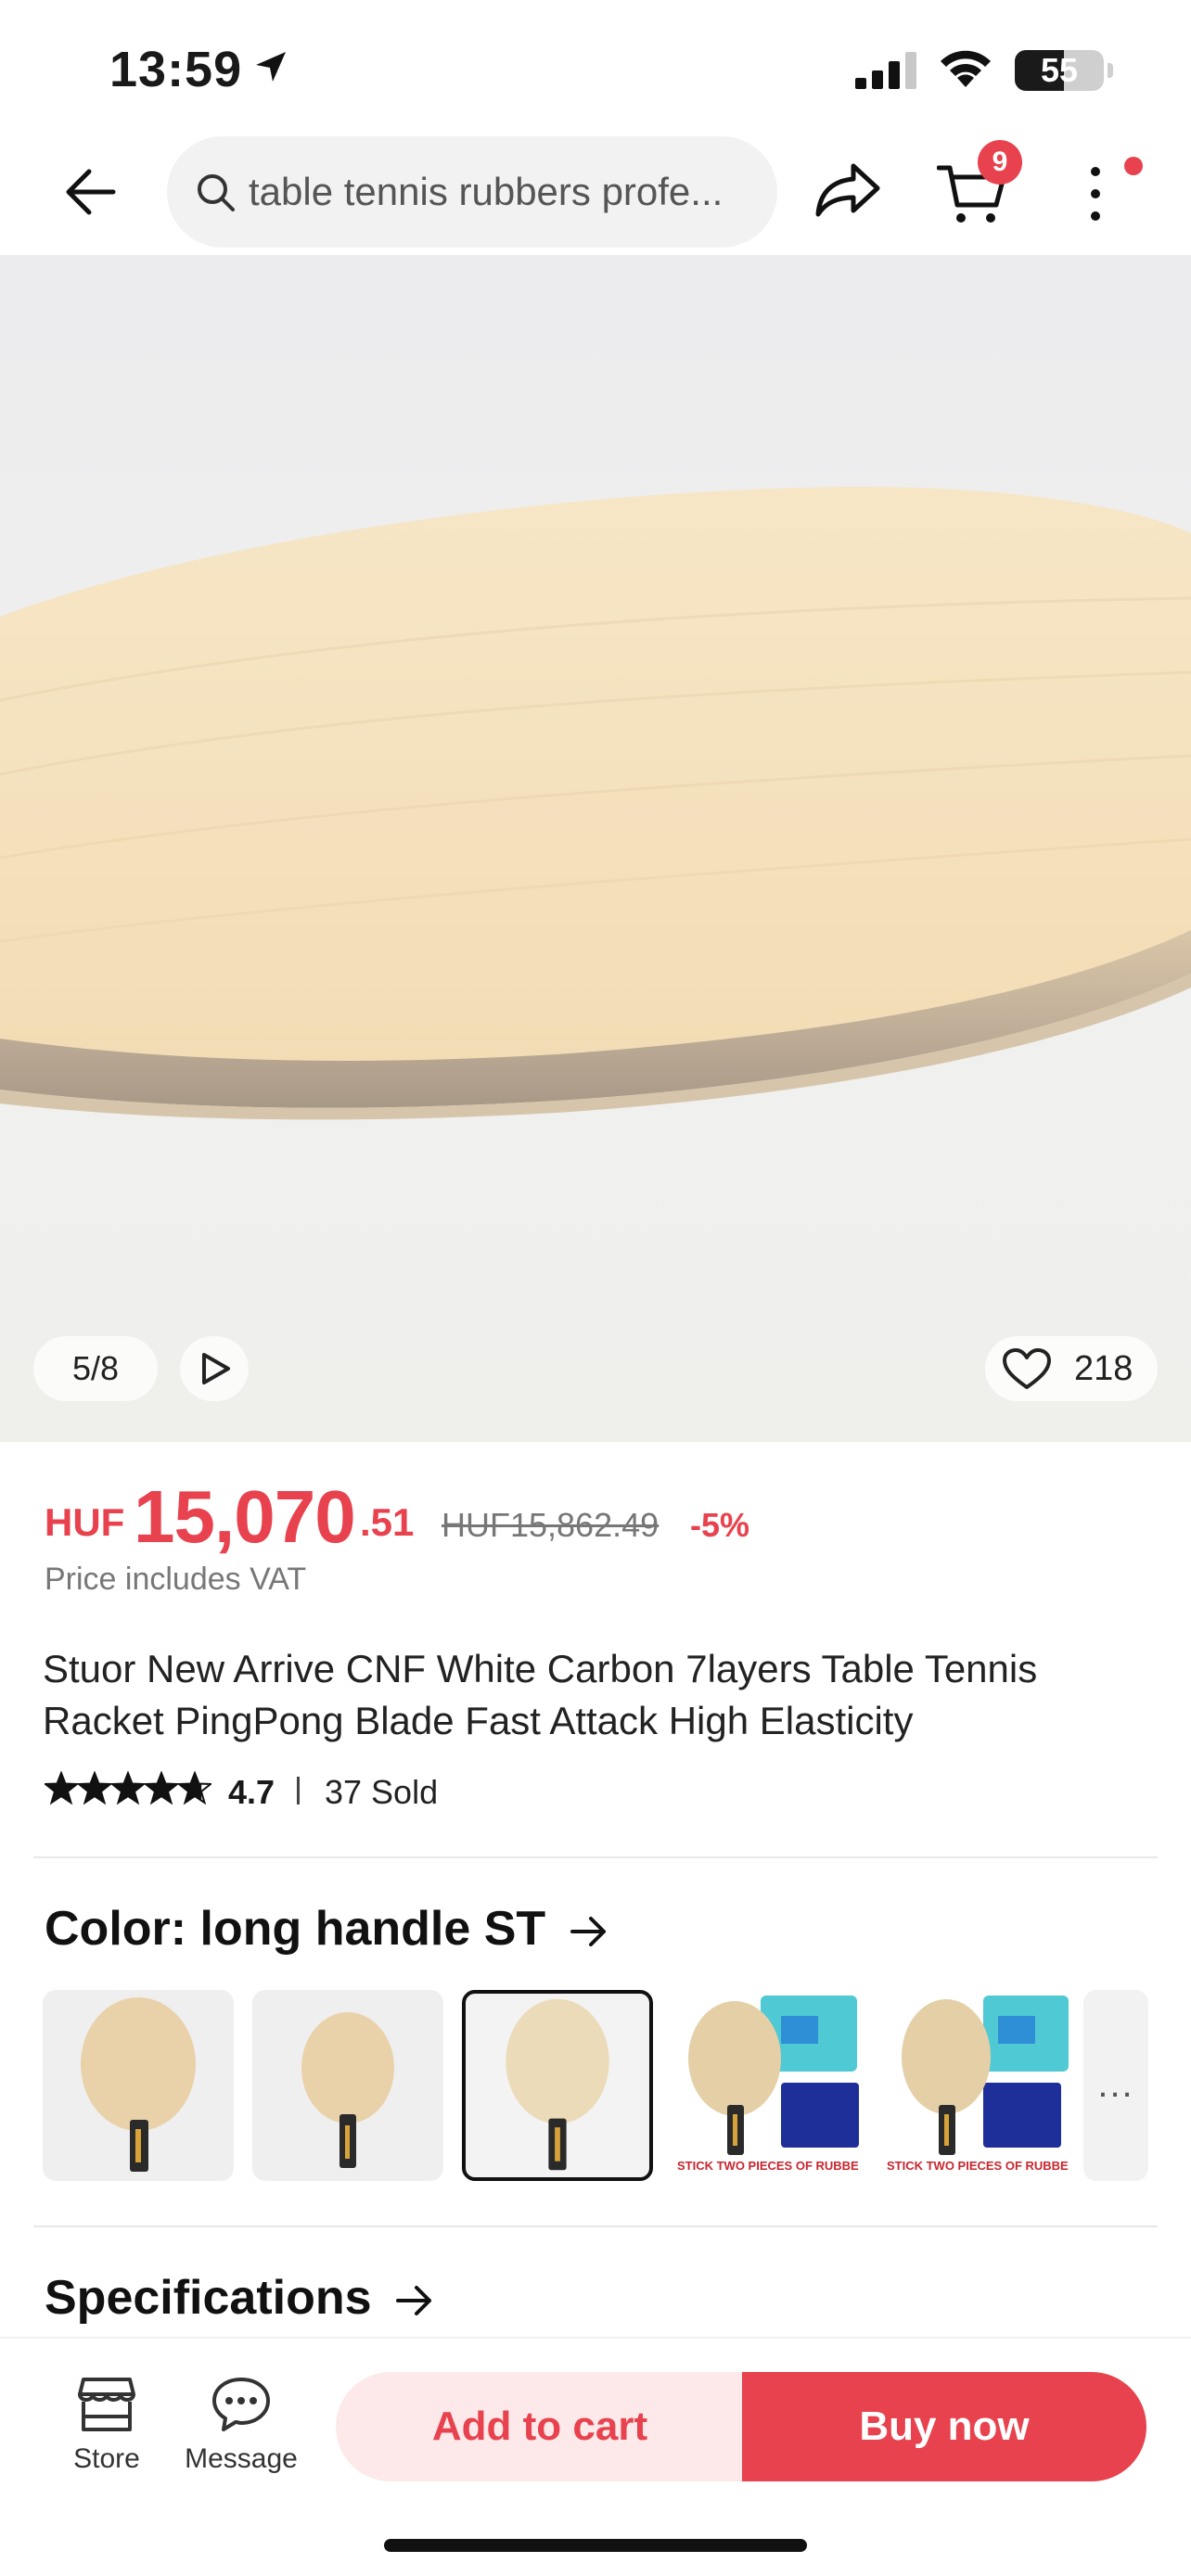 This screenshot has width=1191, height=2576. I want to click on wishlist-button: 218, so click(1071, 1368).